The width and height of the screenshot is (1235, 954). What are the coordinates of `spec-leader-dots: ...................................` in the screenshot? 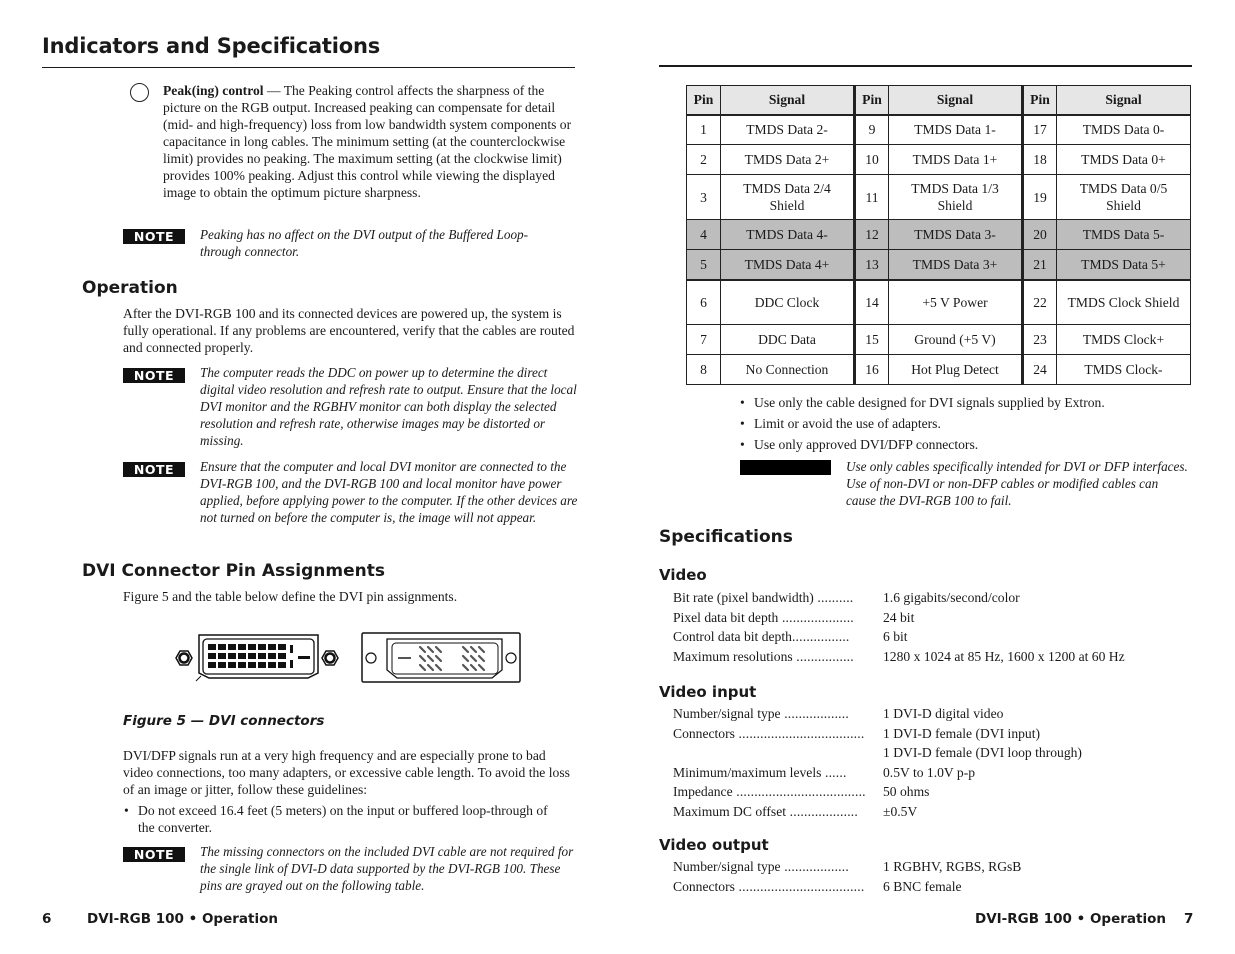 It's located at (799, 733).